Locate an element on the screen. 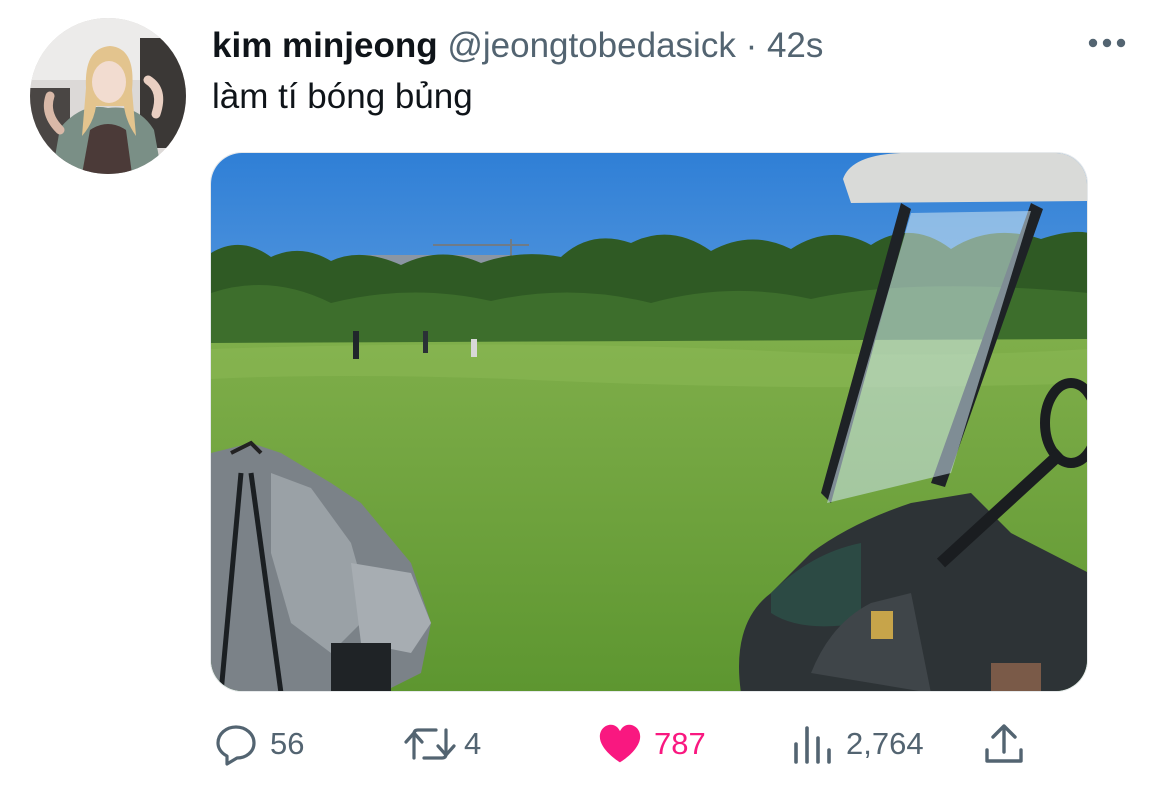  tweet-header: kim minjeong @jeongtobedasick · 42s is located at coordinates (517, 46).